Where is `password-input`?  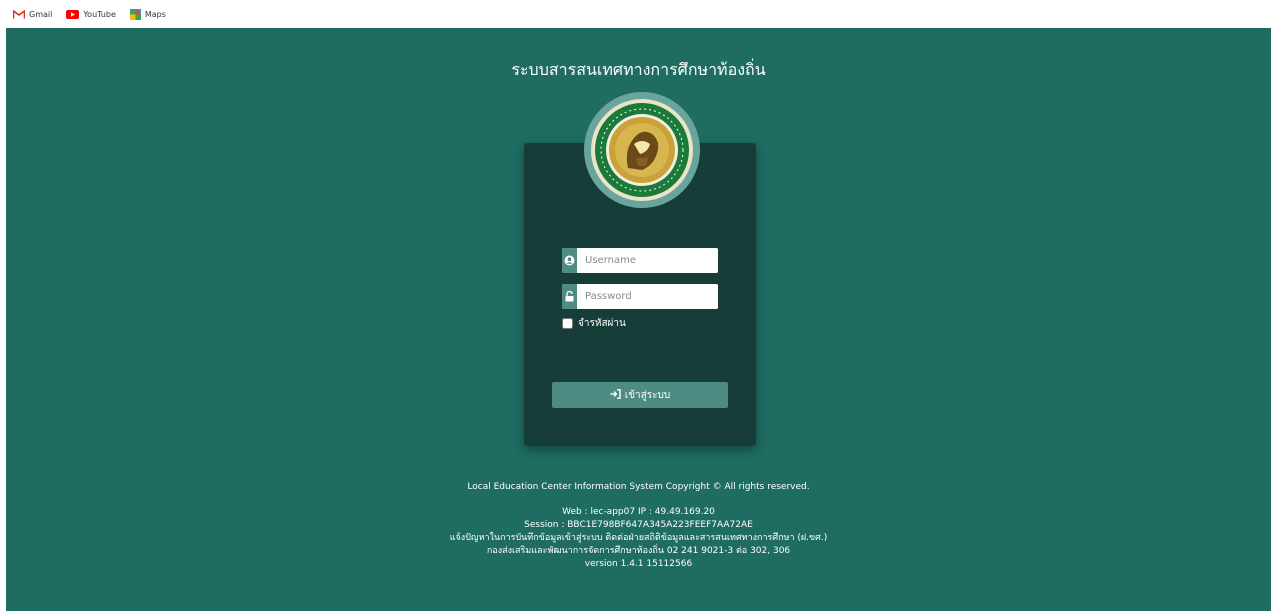 password-input is located at coordinates (647, 296).